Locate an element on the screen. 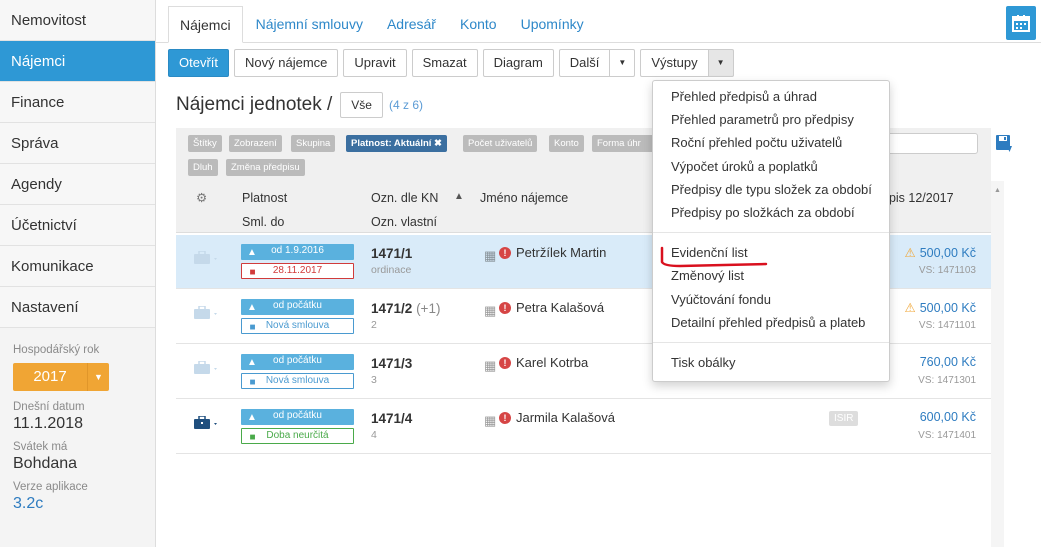 This screenshot has height=547, width=1041. scroll-up-icon: ▲ is located at coordinates (997, 190).